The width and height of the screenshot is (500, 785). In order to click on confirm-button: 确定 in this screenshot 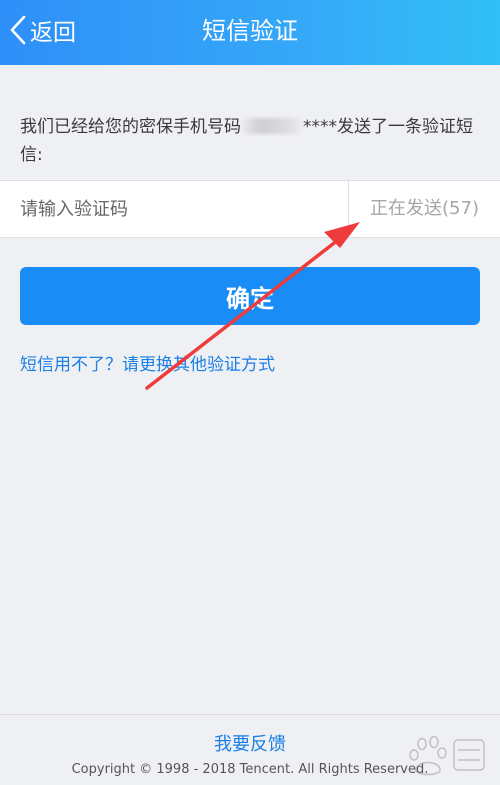, I will do `click(250, 296)`.